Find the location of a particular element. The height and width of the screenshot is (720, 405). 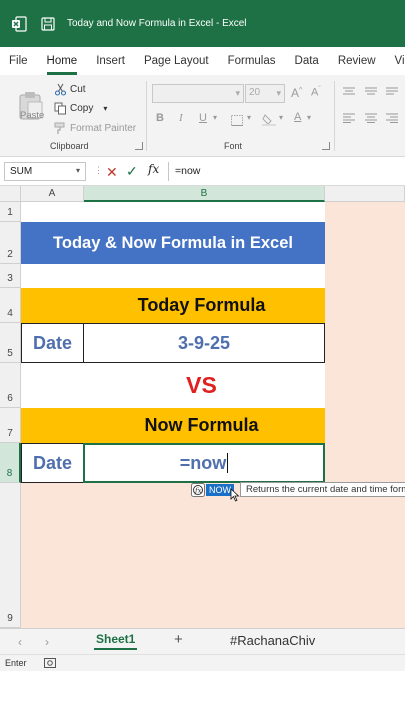

scissors-icon is located at coordinates (60, 89).